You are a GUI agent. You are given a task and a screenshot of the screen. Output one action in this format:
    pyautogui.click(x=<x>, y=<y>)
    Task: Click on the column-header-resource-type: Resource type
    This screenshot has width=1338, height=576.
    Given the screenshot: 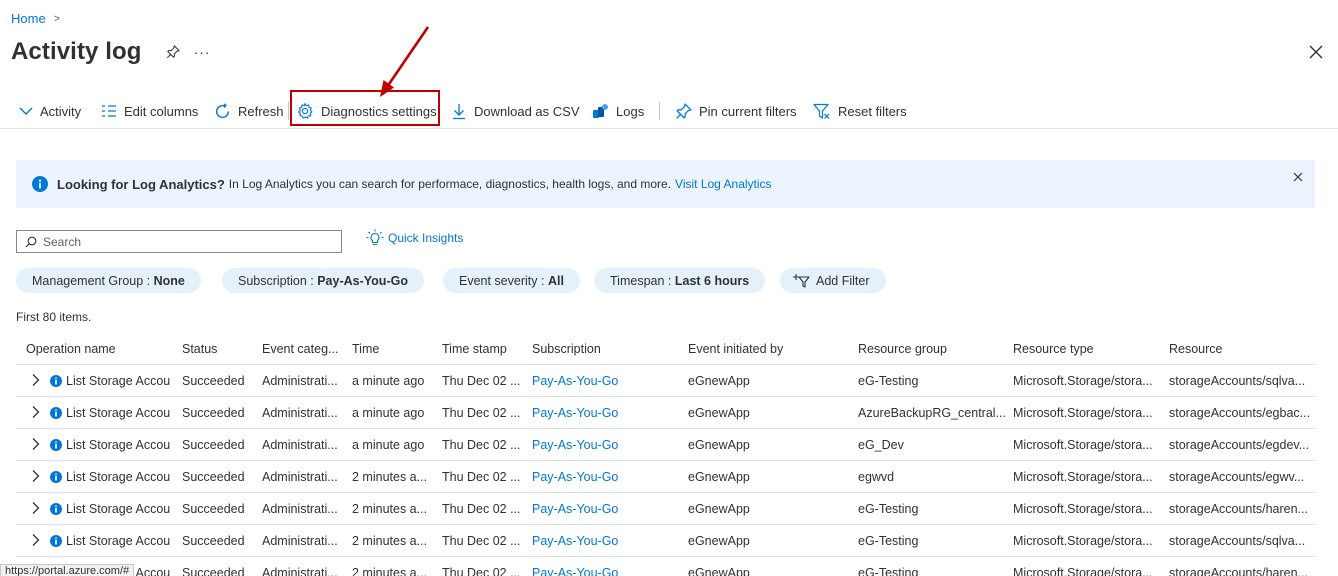 What is the action you would take?
    pyautogui.click(x=1053, y=349)
    